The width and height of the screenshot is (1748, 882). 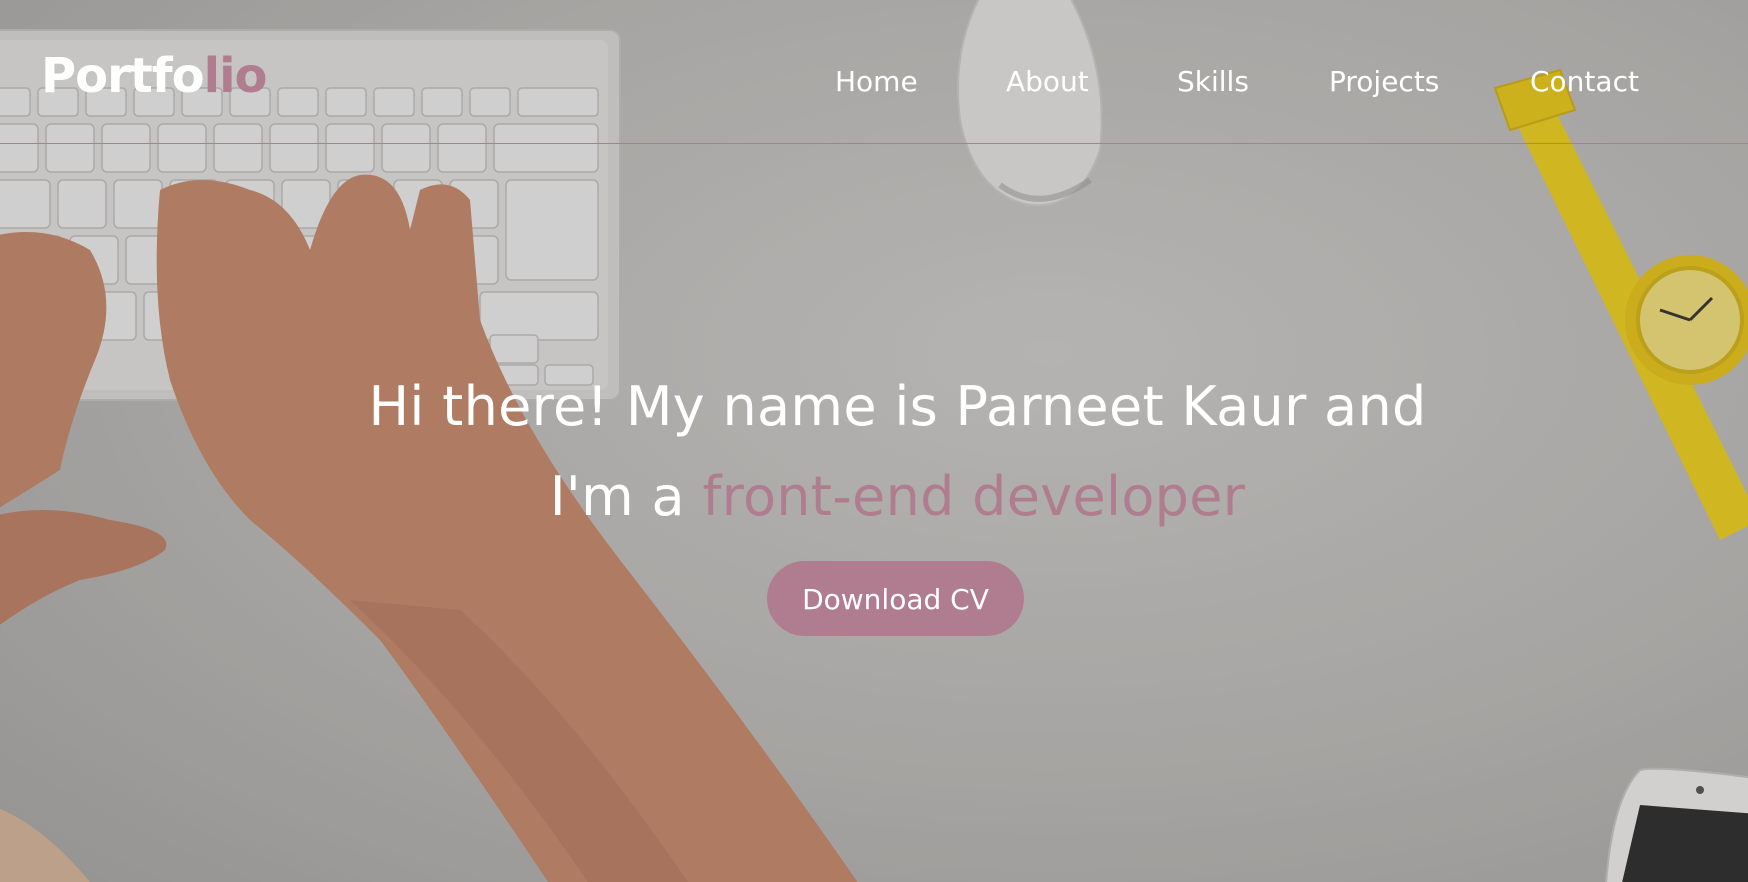 What do you see at coordinates (897, 406) in the screenshot?
I see `hero-line-1: Hi there! My name is Parneet Kaur and` at bounding box center [897, 406].